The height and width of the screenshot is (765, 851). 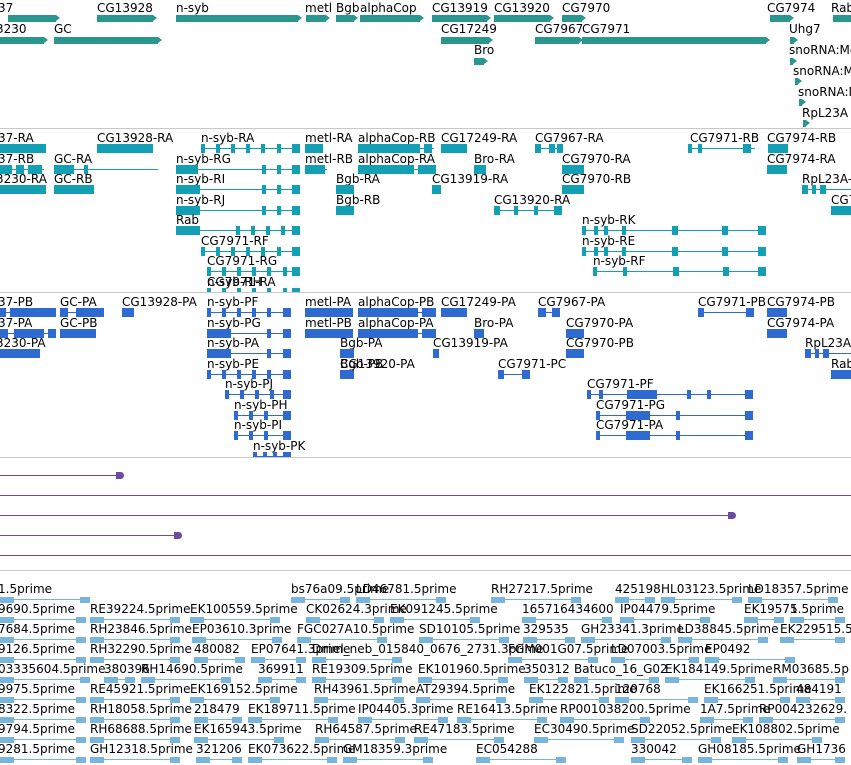 I want to click on est-label: SD10105.5prime, so click(x=469, y=629).